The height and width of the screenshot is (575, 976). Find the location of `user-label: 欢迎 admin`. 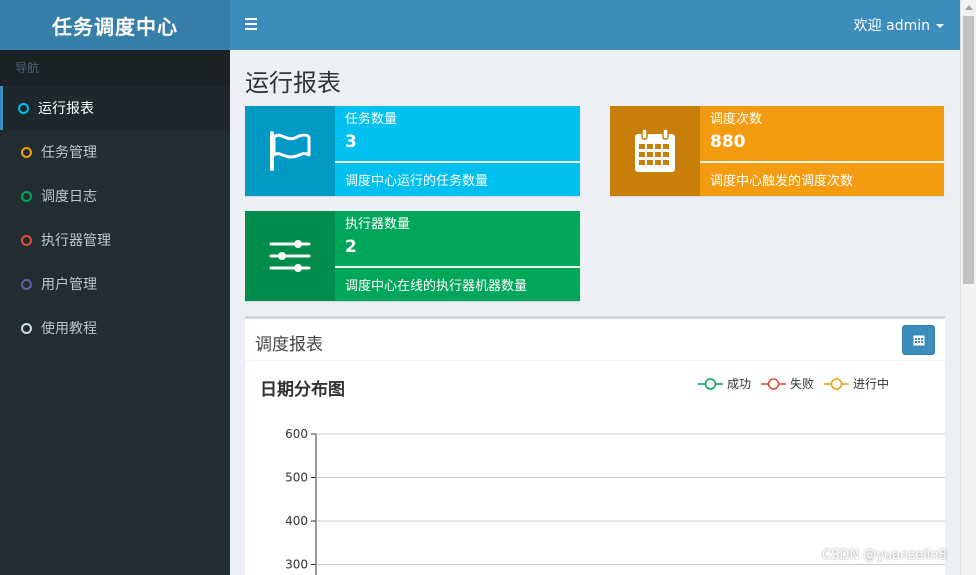

user-label: 欢迎 admin is located at coordinates (891, 26).